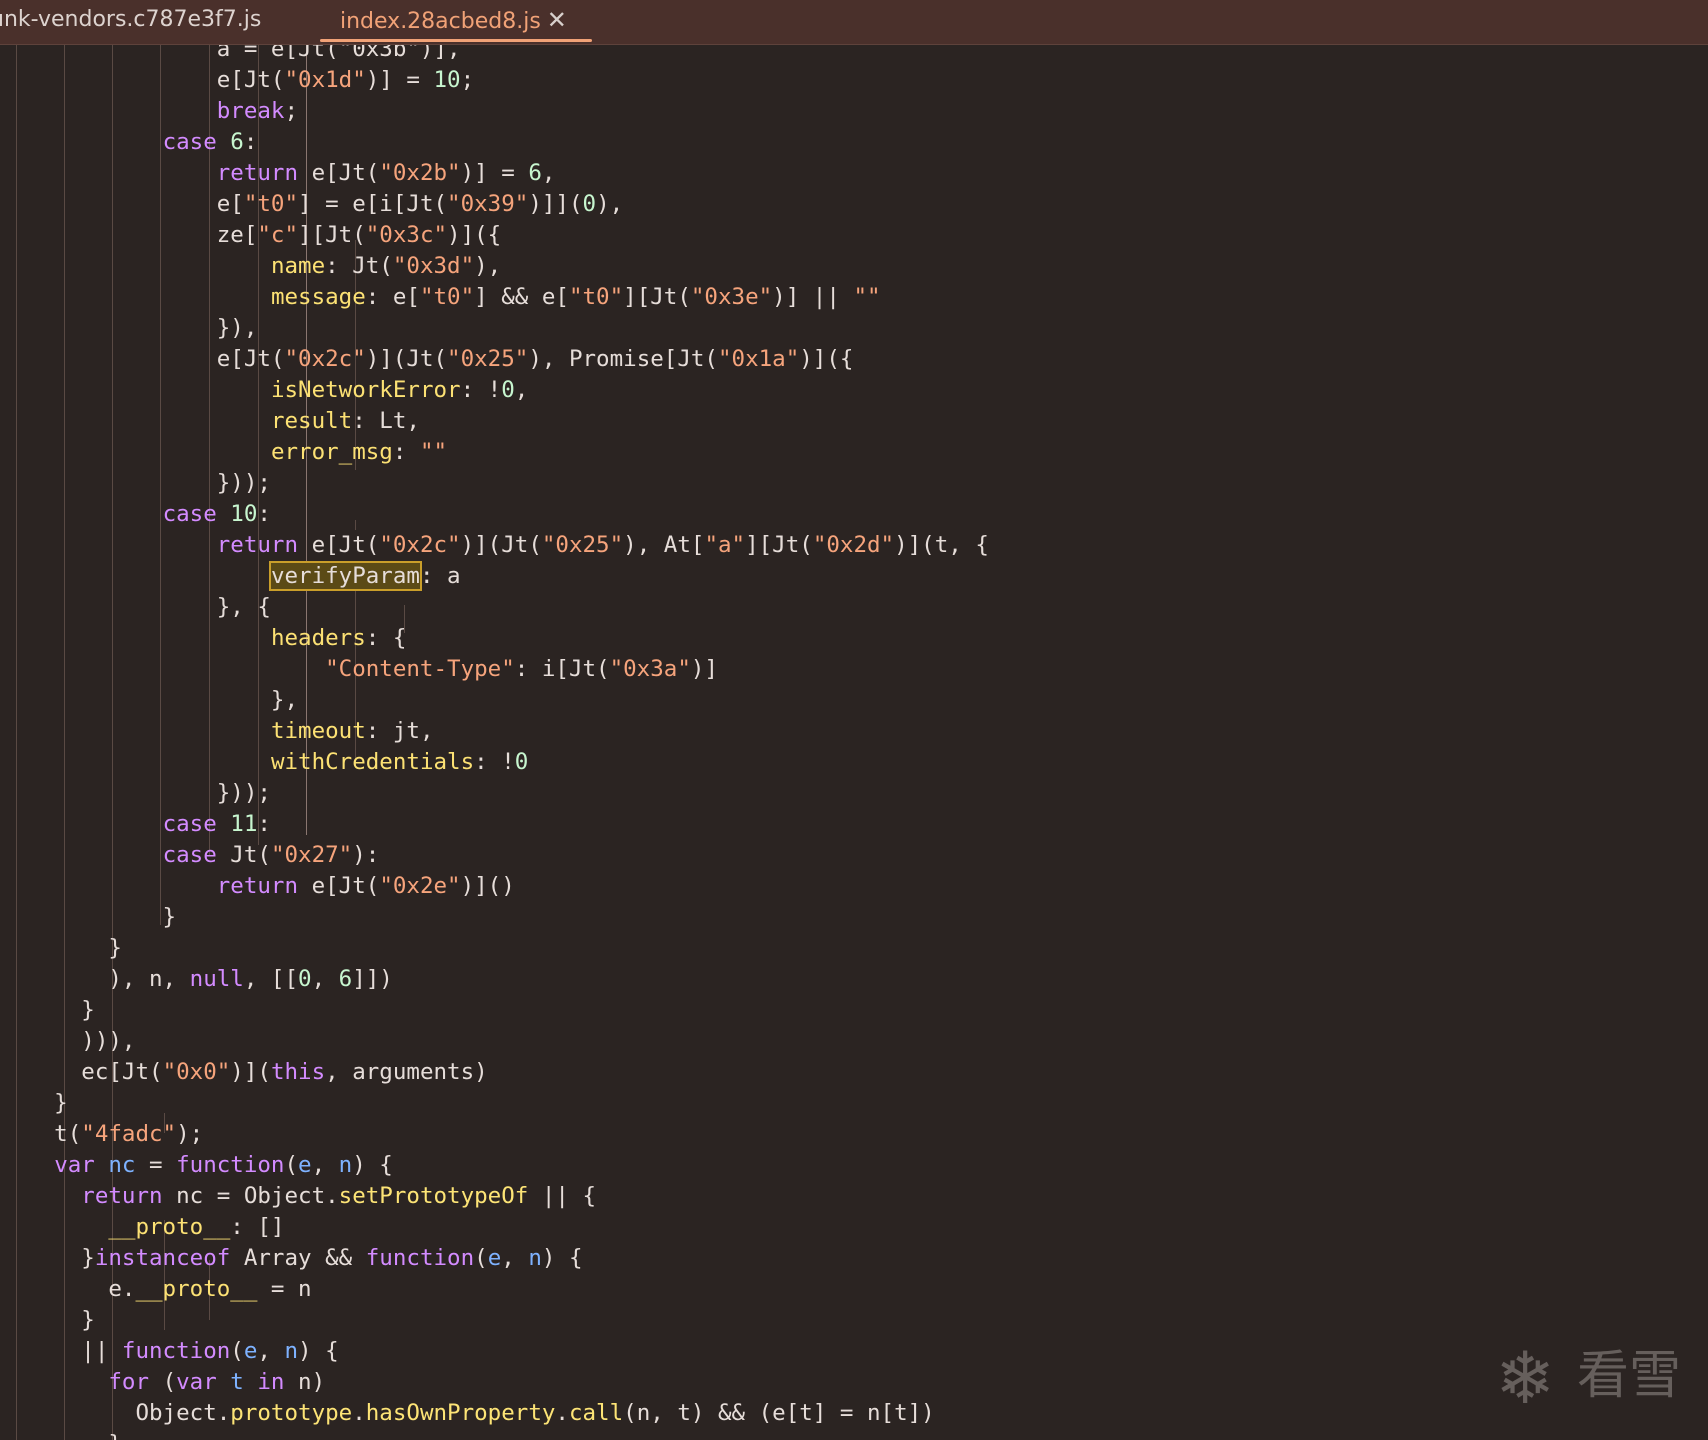 The image size is (1708, 1440). Describe the element at coordinates (494, 1289) in the screenshot. I see `code-line: e.__proto__ = n` at that location.